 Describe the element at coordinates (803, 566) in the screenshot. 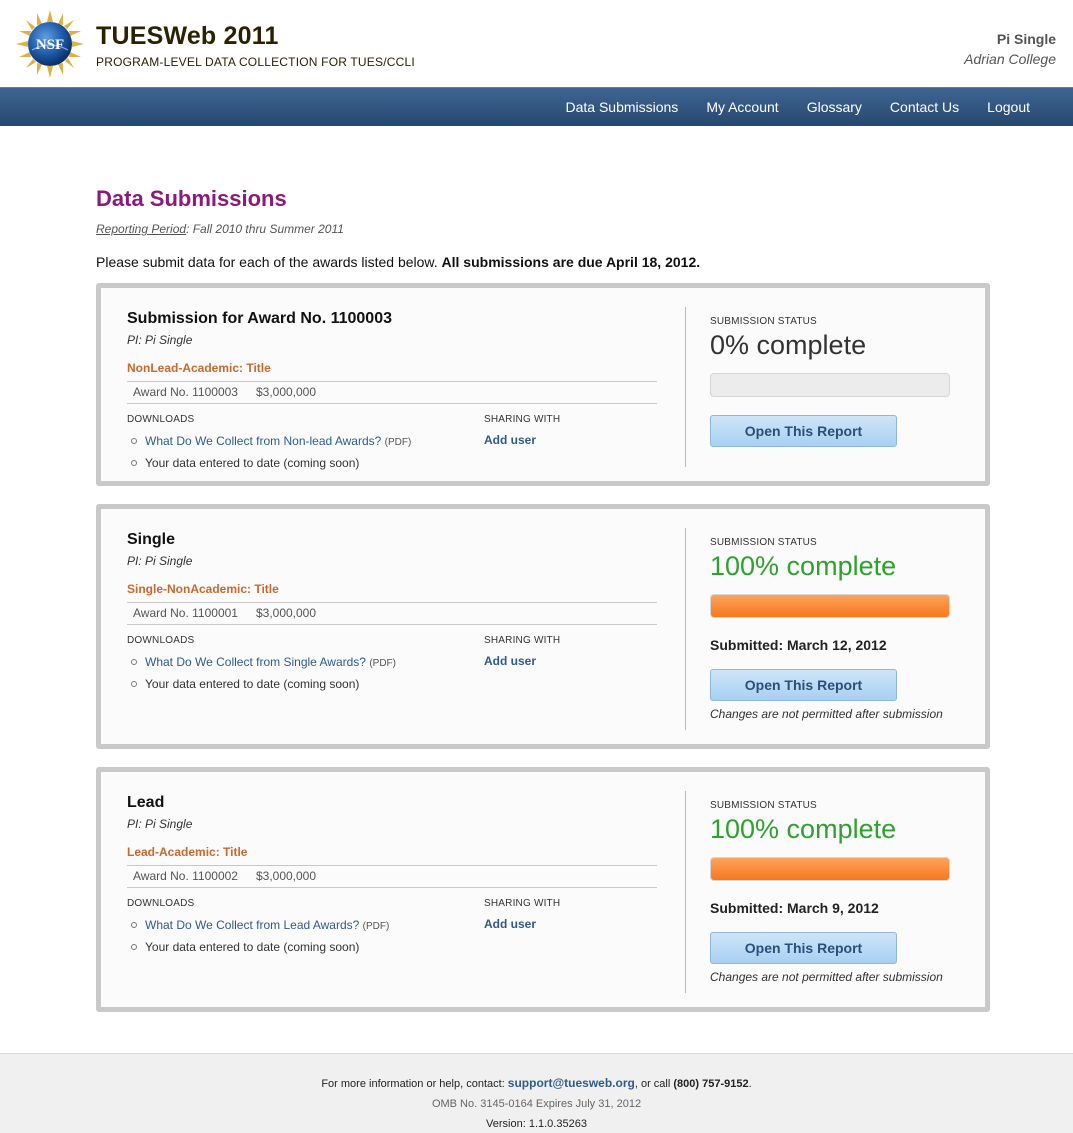

I see `status-value: 100% complete` at that location.